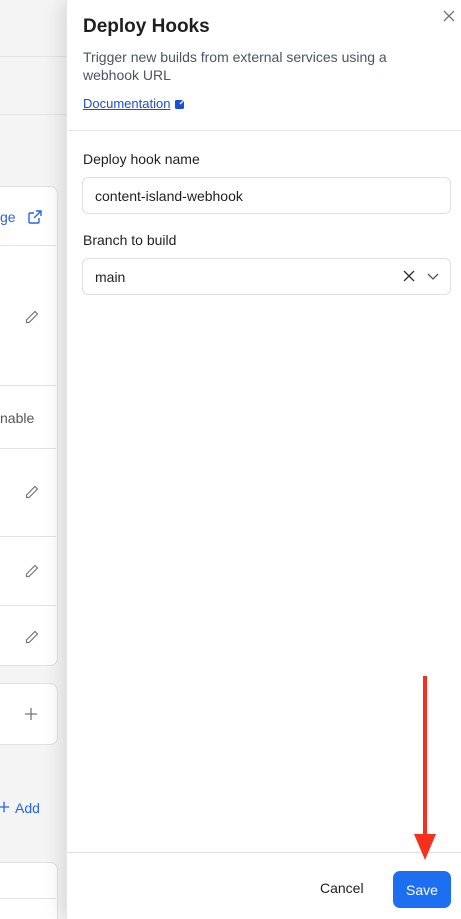 Image resolution: width=461 pixels, height=919 pixels. I want to click on hook-name-label: Deploy hook name, so click(141, 159).